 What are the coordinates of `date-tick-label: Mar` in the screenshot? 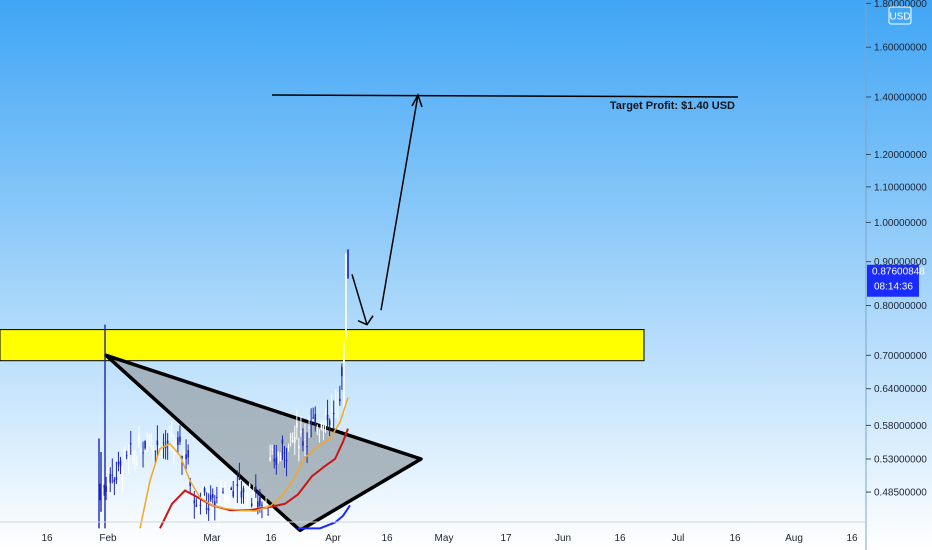 It's located at (212, 538).